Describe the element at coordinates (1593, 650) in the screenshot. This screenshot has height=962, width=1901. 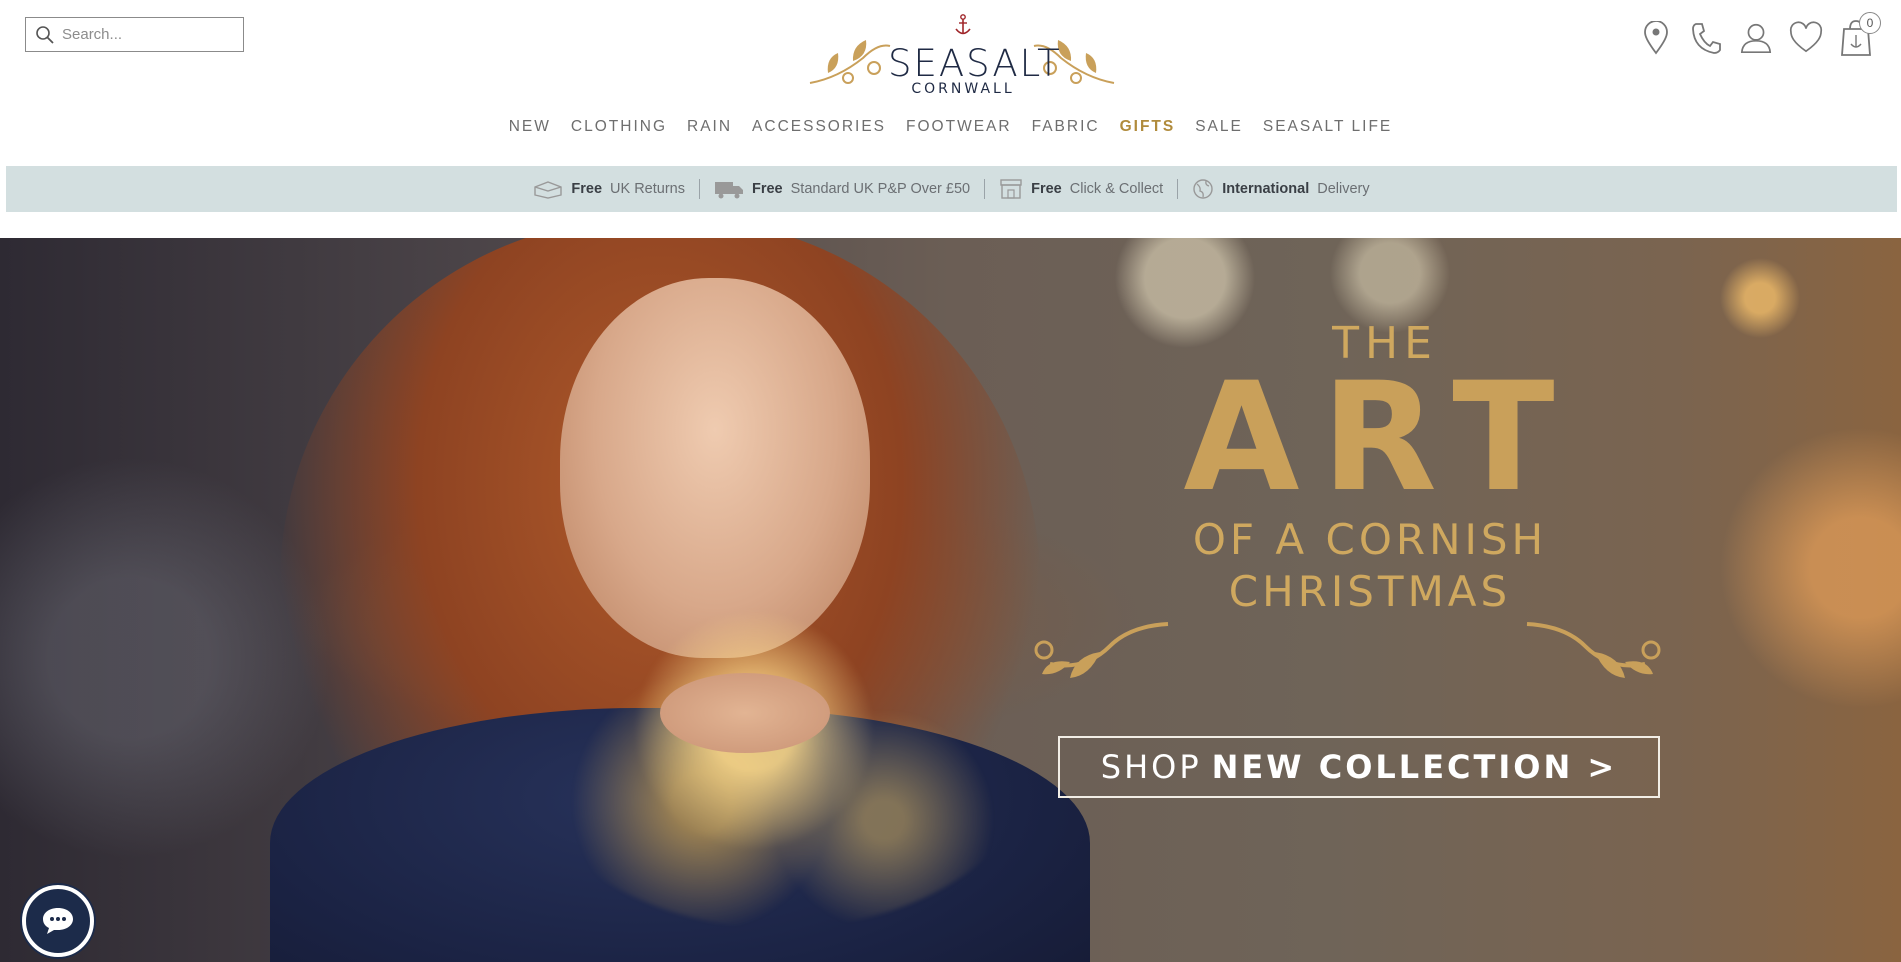
I see `right-sprig-icon` at that location.